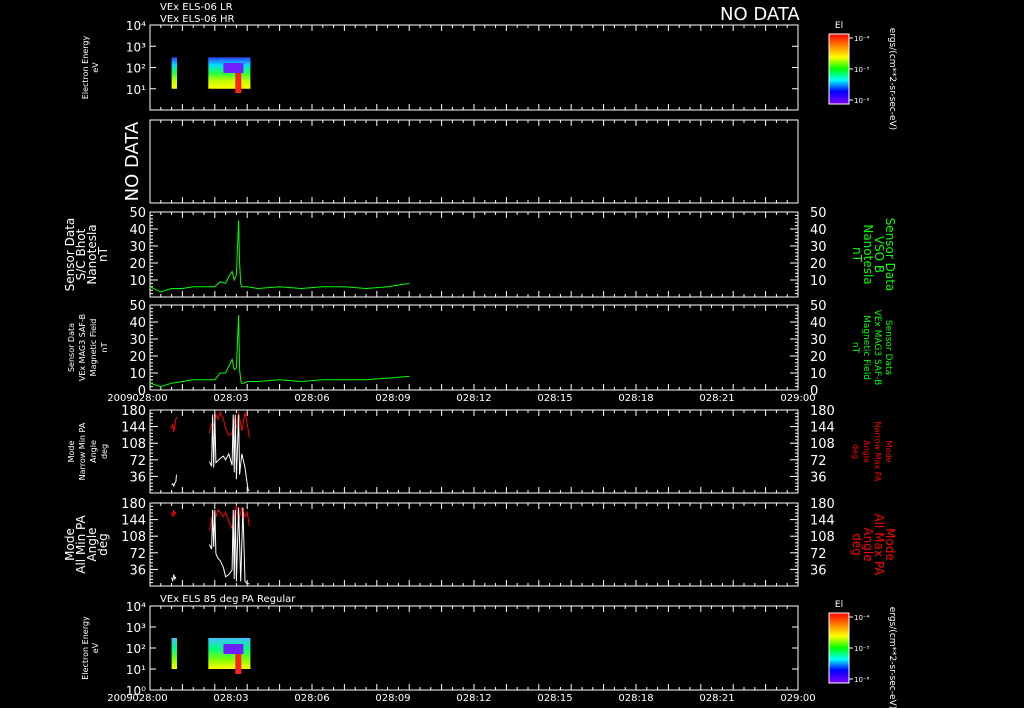  What do you see at coordinates (197, 19) in the screenshot?
I see `dataset-title-hr: VEx ELS-06 HR` at bounding box center [197, 19].